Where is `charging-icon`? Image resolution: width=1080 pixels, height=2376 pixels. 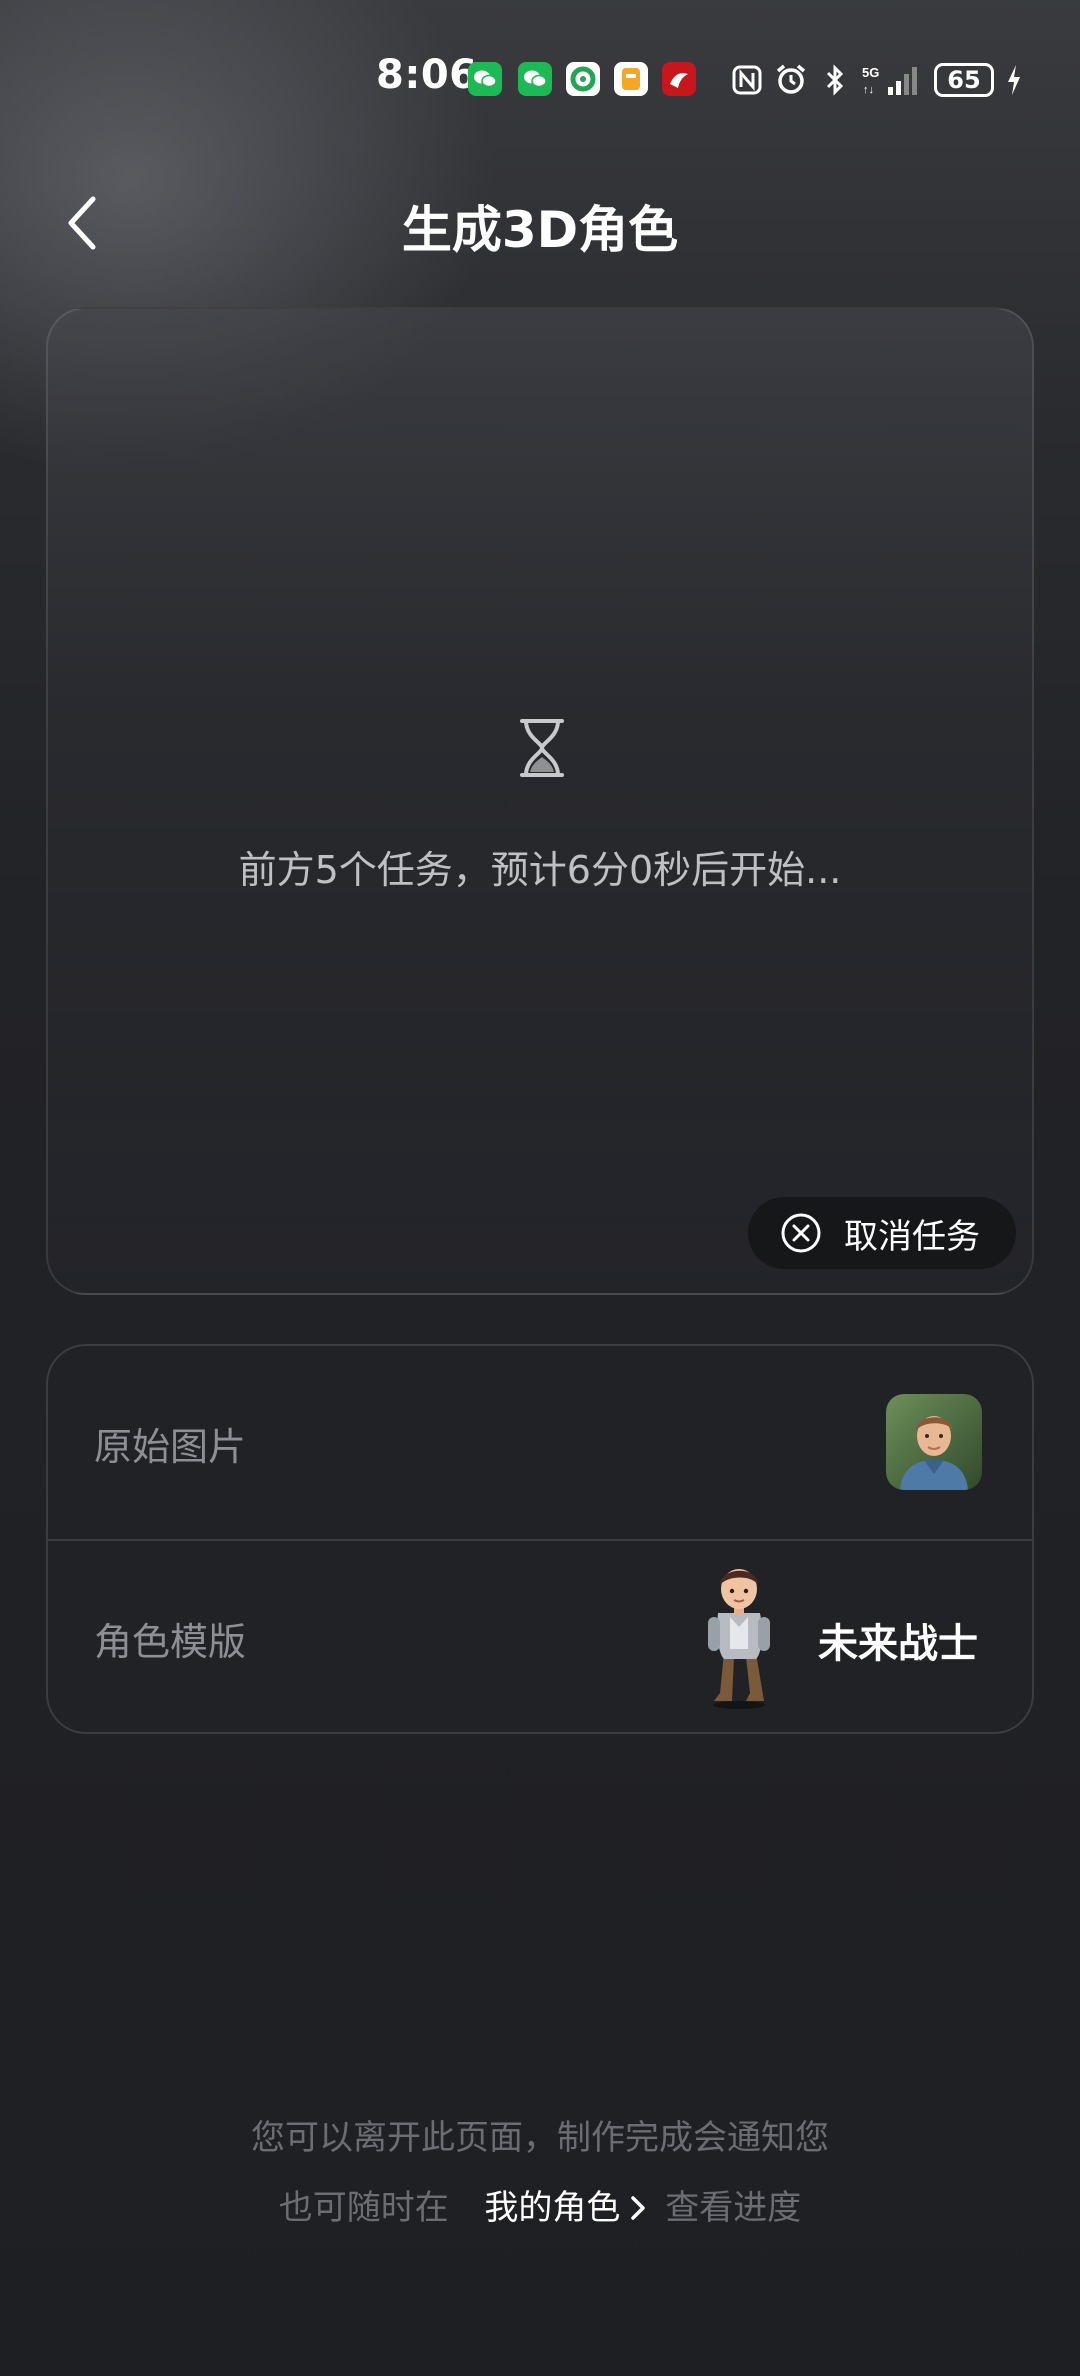
charging-icon is located at coordinates (1014, 80).